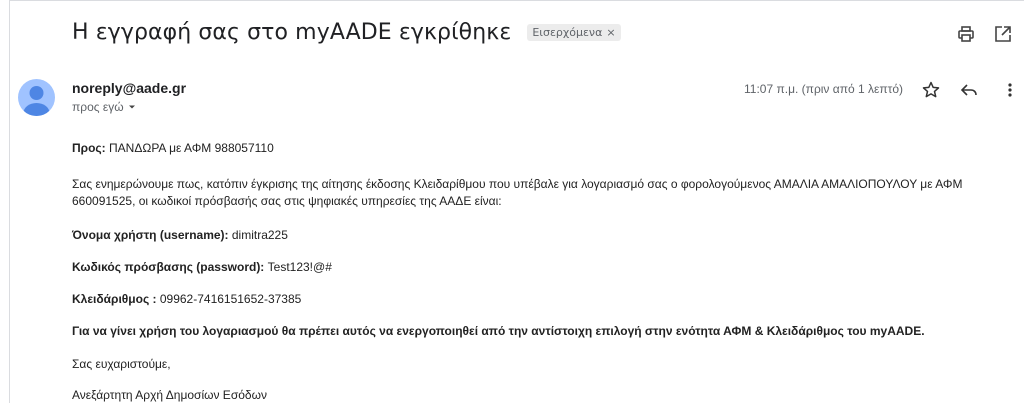  What do you see at coordinates (229, 299) in the screenshot?
I see `keycode-value: 09962-7416151652-37385` at bounding box center [229, 299].